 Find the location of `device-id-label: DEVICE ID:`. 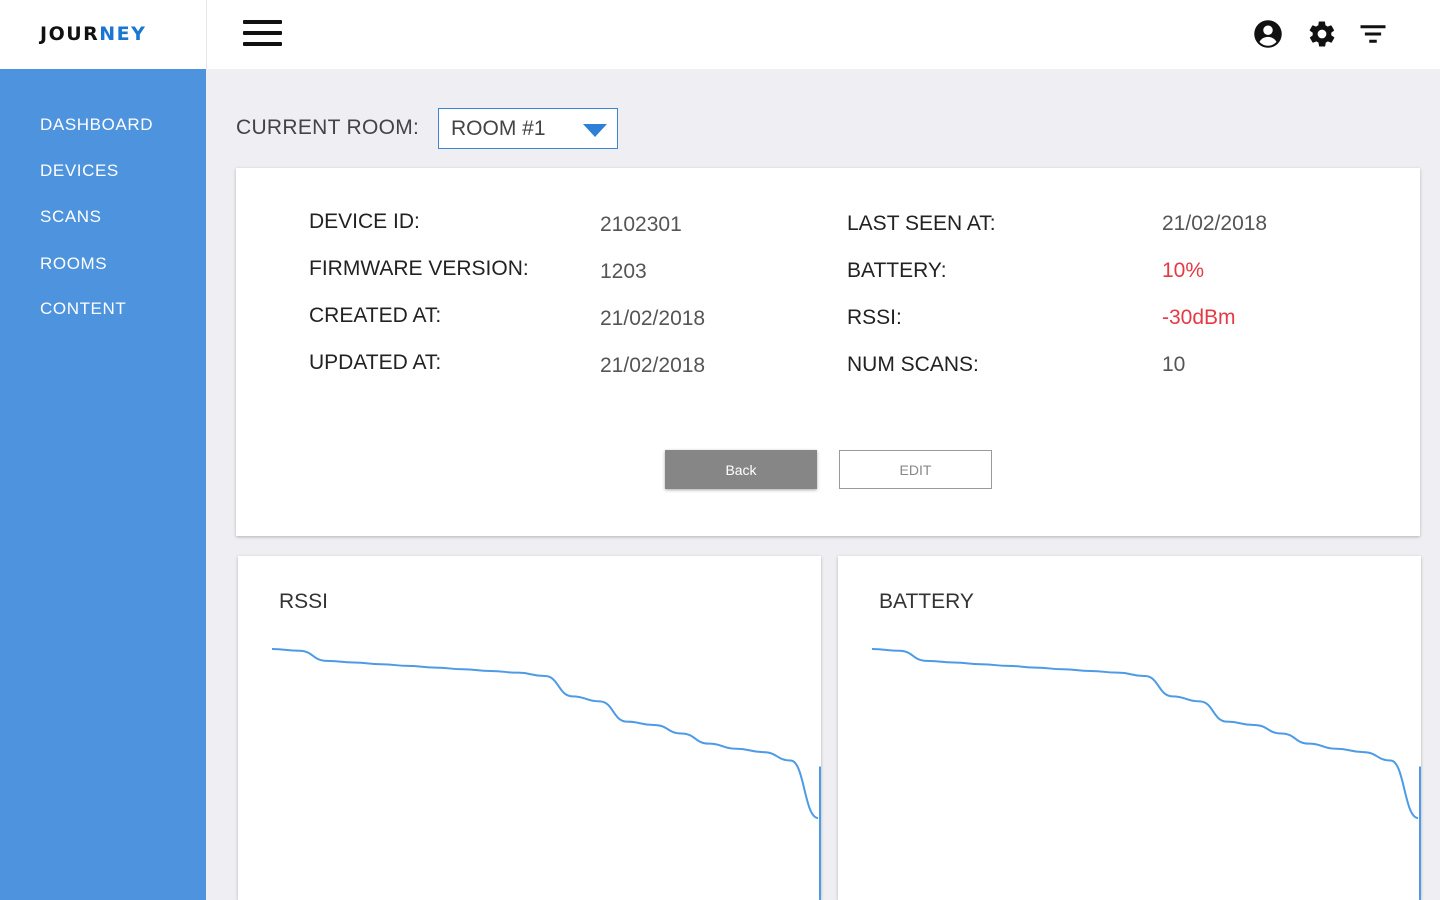

device-id-label: DEVICE ID: is located at coordinates (364, 221).